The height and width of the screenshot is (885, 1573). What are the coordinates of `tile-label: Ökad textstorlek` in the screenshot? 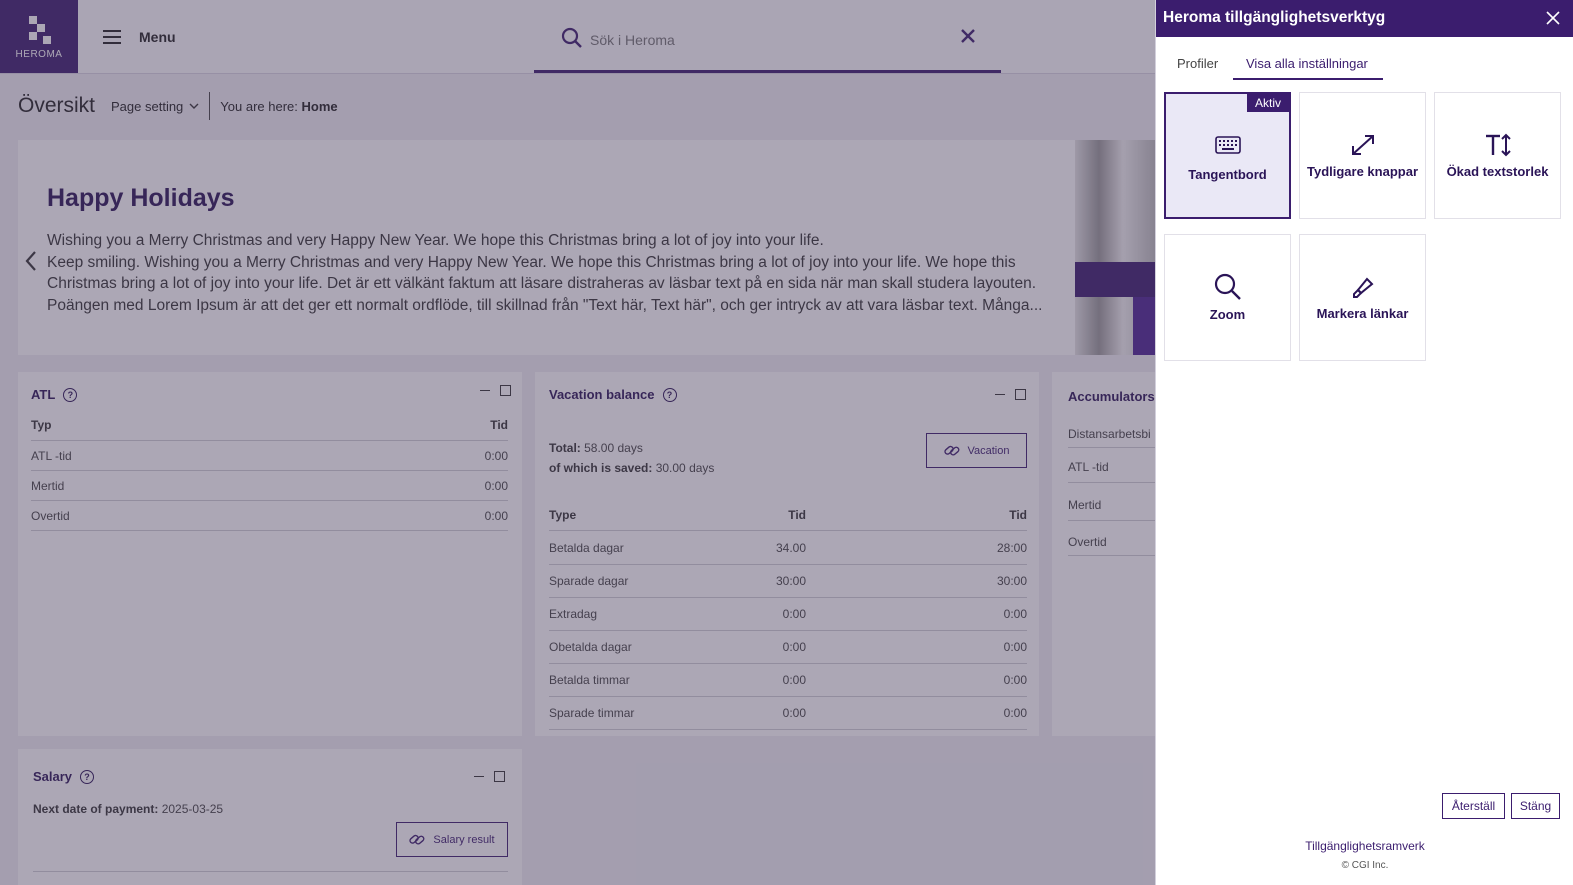 It's located at (1497, 171).